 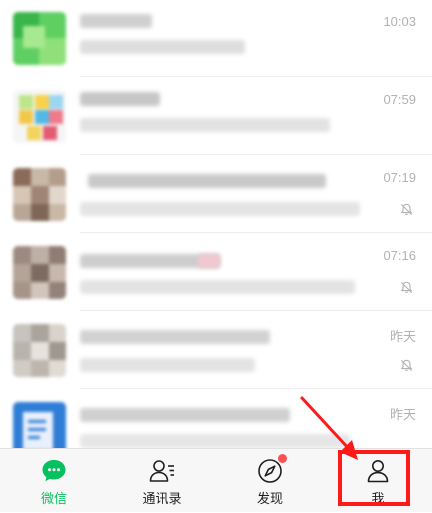 I want to click on tab-chats: 微信, so click(x=54, y=481).